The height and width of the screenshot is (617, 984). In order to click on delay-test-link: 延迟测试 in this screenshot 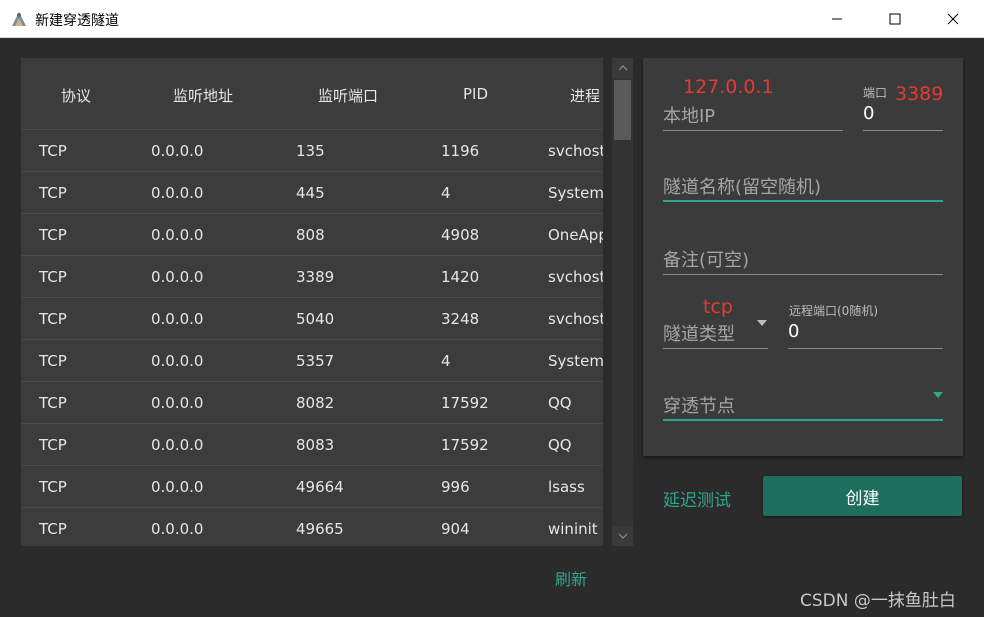, I will do `click(697, 498)`.